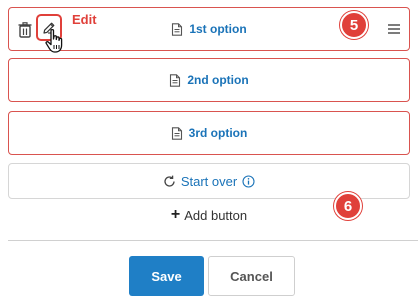 The image size is (418, 307). What do you see at coordinates (213, 240) in the screenshot?
I see `divider` at bounding box center [213, 240].